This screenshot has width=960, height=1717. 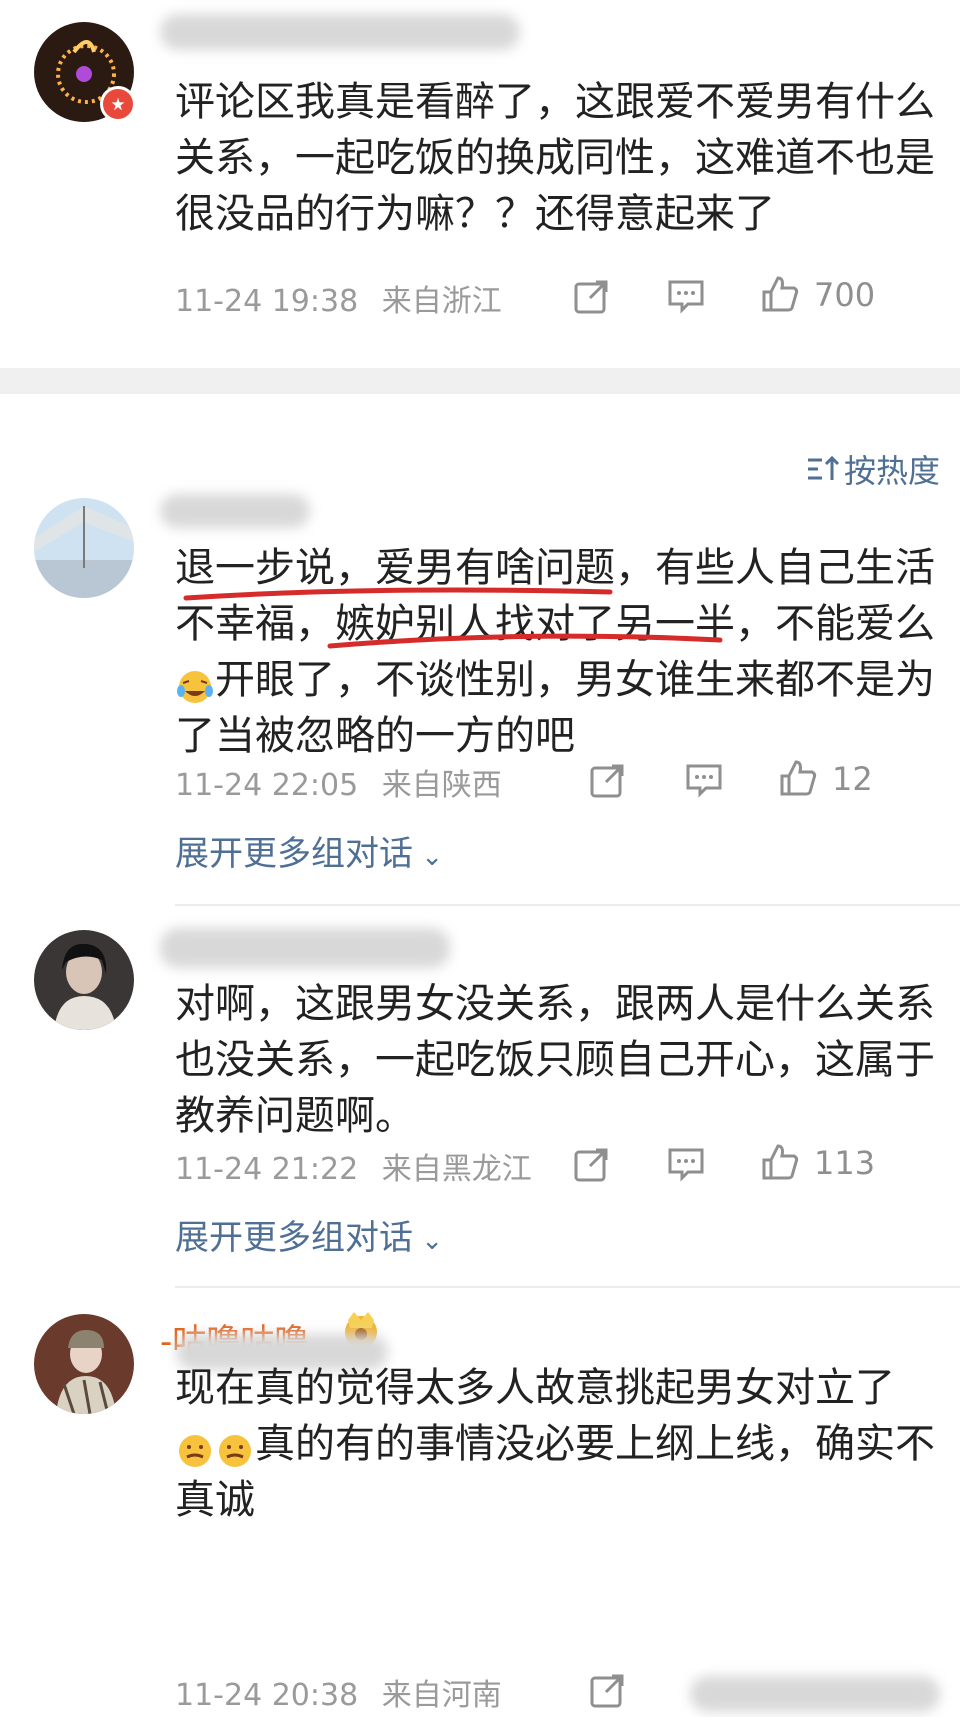 What do you see at coordinates (555, 596) in the screenshot?
I see `comment-text-part: 退一步说，爱男有啥问题，有些人自己生活不幸福，嫉妒别人找对了另一半，不能爱么` at bounding box center [555, 596].